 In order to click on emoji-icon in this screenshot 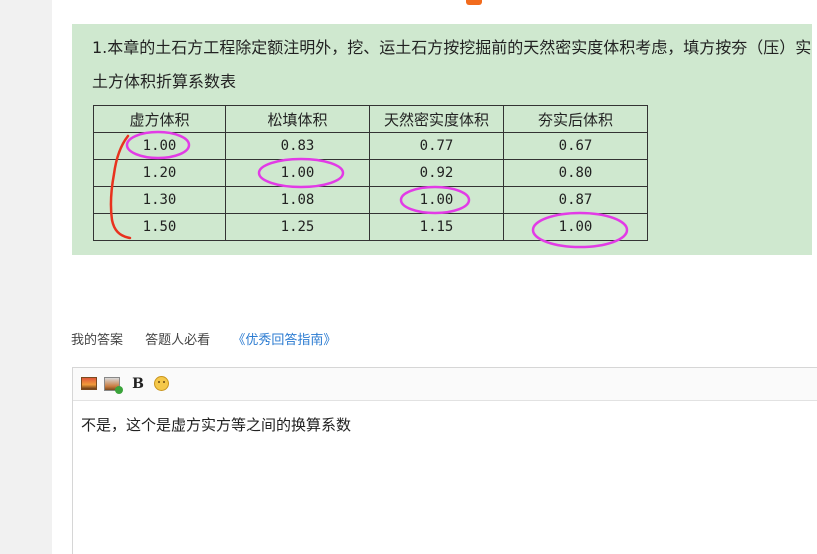, I will do `click(161, 383)`.